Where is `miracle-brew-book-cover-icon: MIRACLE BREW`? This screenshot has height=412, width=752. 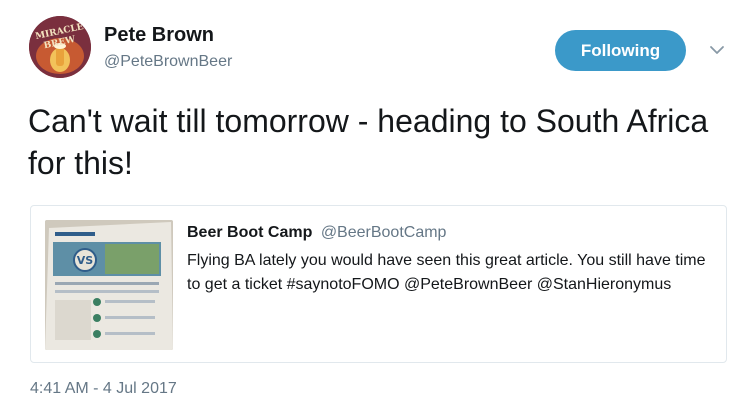 miracle-brew-book-cover-icon: MIRACLE BREW is located at coordinates (60, 47).